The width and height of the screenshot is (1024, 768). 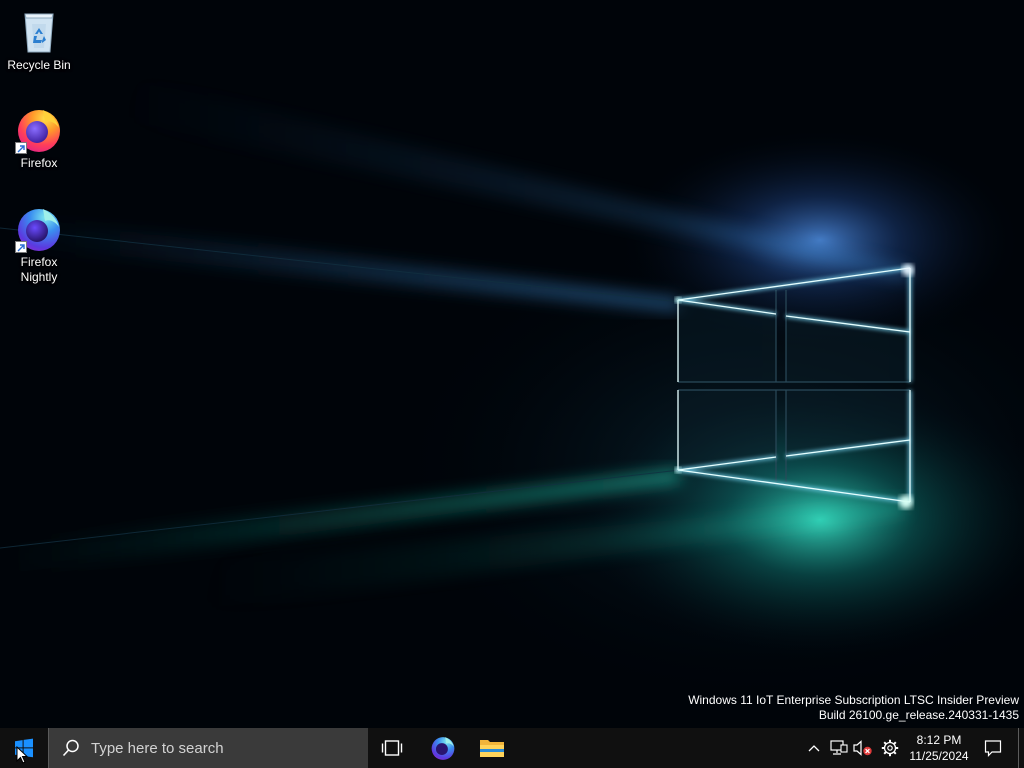 I want to click on gear-icon, so click(x=890, y=748).